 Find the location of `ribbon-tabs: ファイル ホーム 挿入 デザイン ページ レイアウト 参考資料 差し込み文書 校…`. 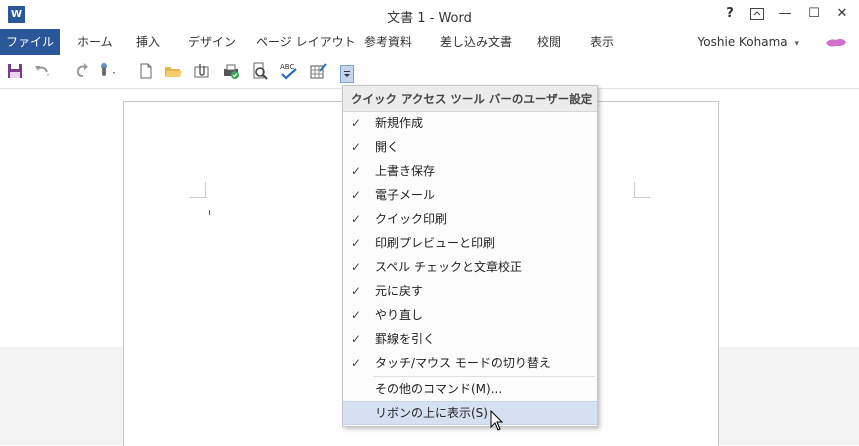

ribbon-tabs: ファイル ホーム 挿入 デザイン ページ レイアウト 参考資料 差し込み文書 校… is located at coordinates (429, 42).